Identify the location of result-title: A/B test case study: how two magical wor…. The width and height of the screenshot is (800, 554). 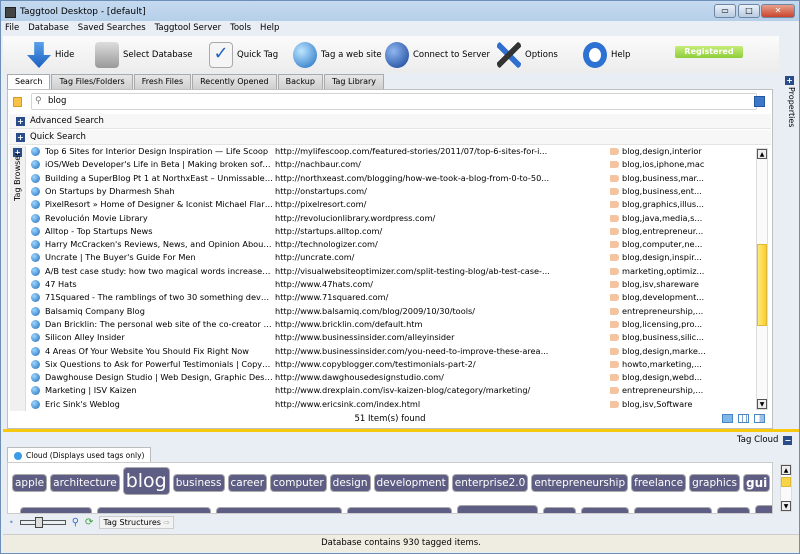
(159, 270).